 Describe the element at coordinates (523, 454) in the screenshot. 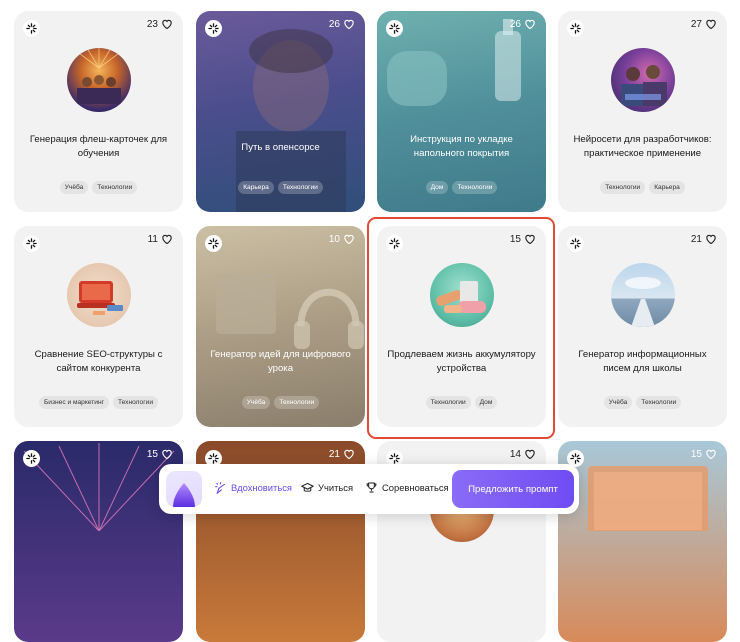

I see `likes-counter: 14` at that location.